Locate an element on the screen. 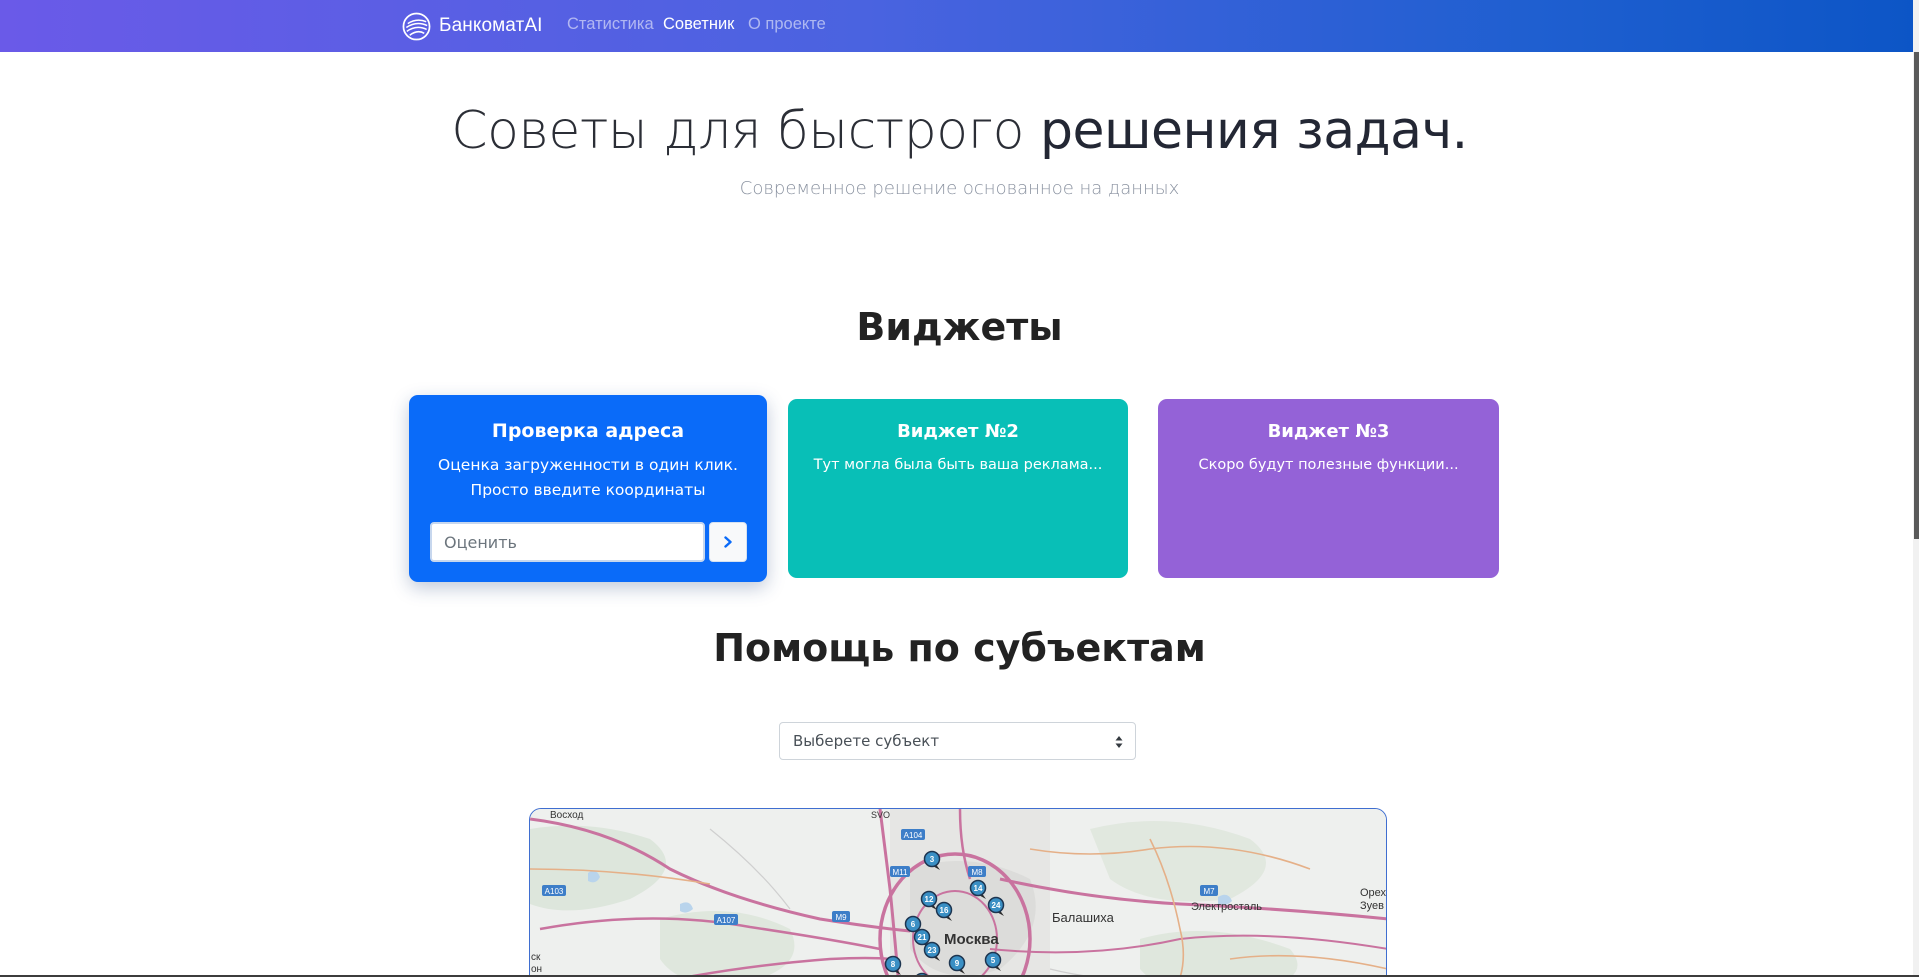 Image resolution: width=1919 pixels, height=977 pixels. subjects-section-title: Помощь по субъектам is located at coordinates (959, 648).